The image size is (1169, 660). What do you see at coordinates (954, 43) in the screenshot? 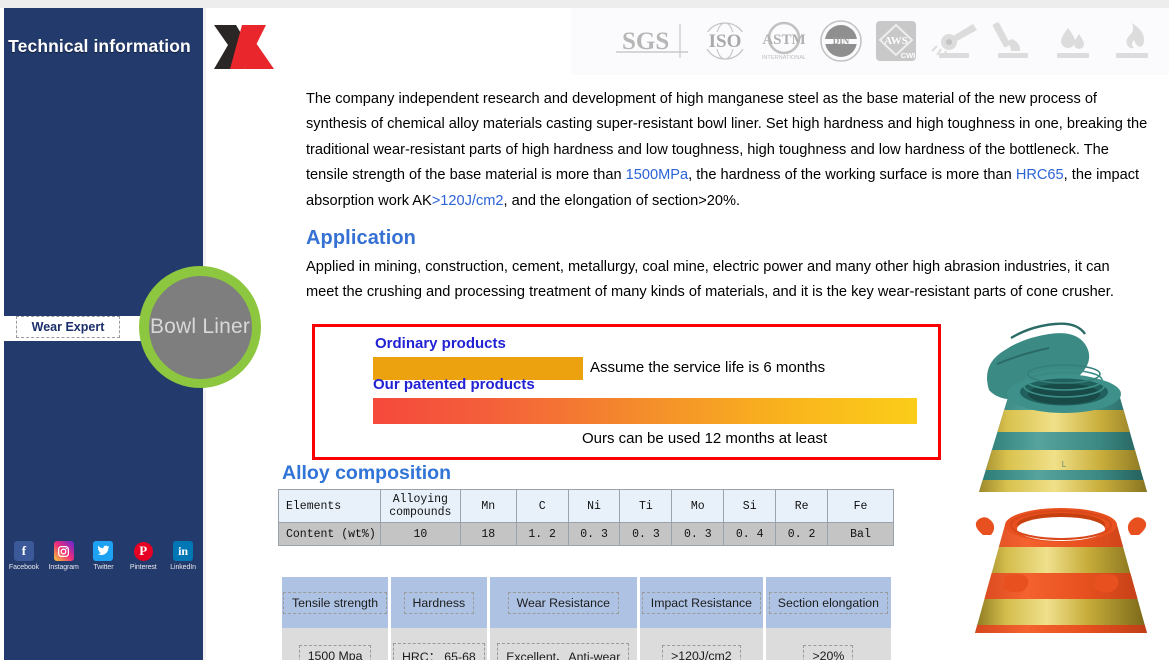
I see `grinding-resistance-icon` at bounding box center [954, 43].